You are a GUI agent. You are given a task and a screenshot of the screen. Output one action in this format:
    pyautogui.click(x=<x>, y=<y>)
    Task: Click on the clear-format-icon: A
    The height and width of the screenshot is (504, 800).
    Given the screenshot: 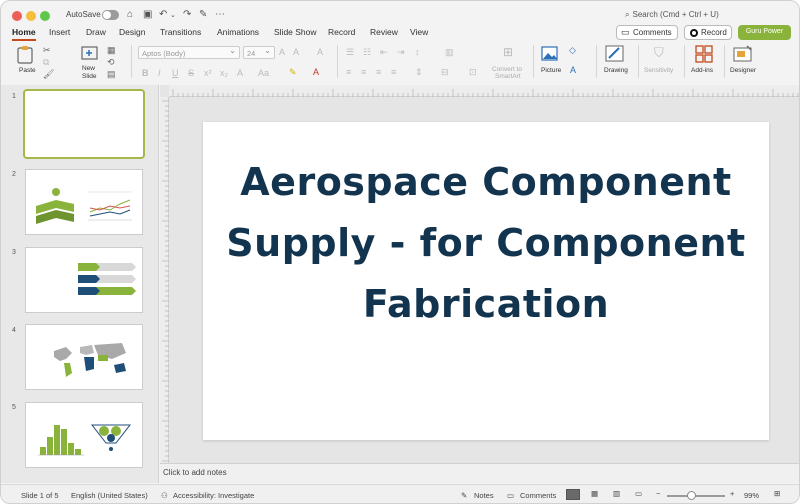 What is the action you would take?
    pyautogui.click(x=320, y=52)
    